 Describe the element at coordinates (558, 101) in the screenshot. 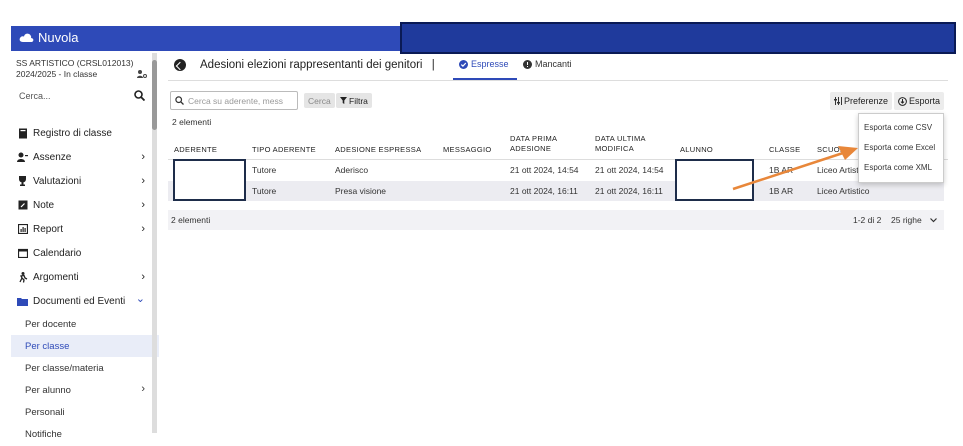

I see `toolbar: Cerca Filtra Preferenze Esporta` at that location.